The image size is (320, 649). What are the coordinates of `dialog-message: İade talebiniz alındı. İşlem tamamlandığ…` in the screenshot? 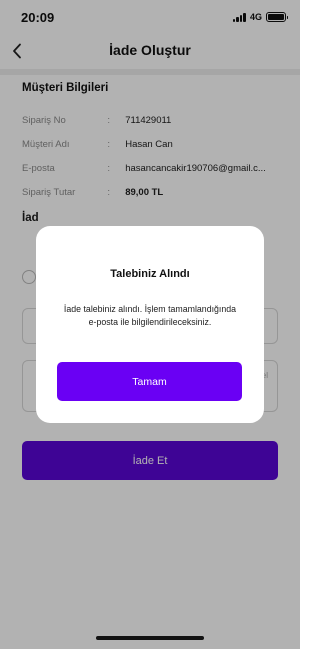 It's located at (150, 315).